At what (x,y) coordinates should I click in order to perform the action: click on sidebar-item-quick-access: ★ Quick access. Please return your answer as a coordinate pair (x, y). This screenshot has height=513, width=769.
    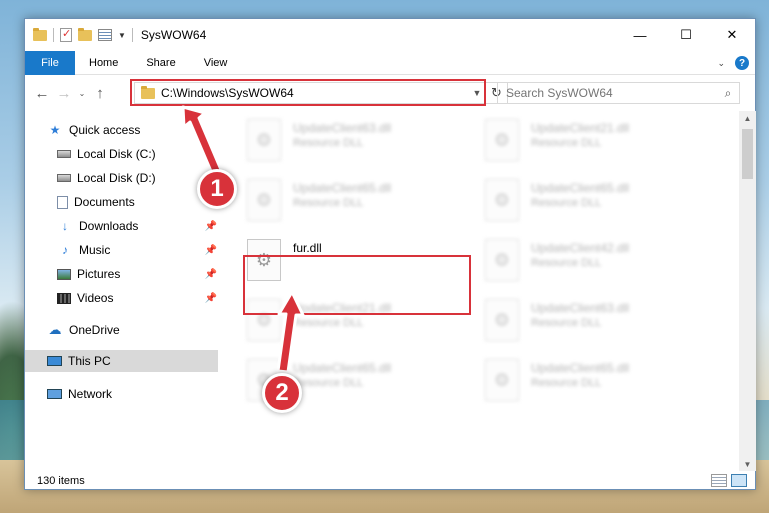
    Looking at the image, I should click on (132, 130).